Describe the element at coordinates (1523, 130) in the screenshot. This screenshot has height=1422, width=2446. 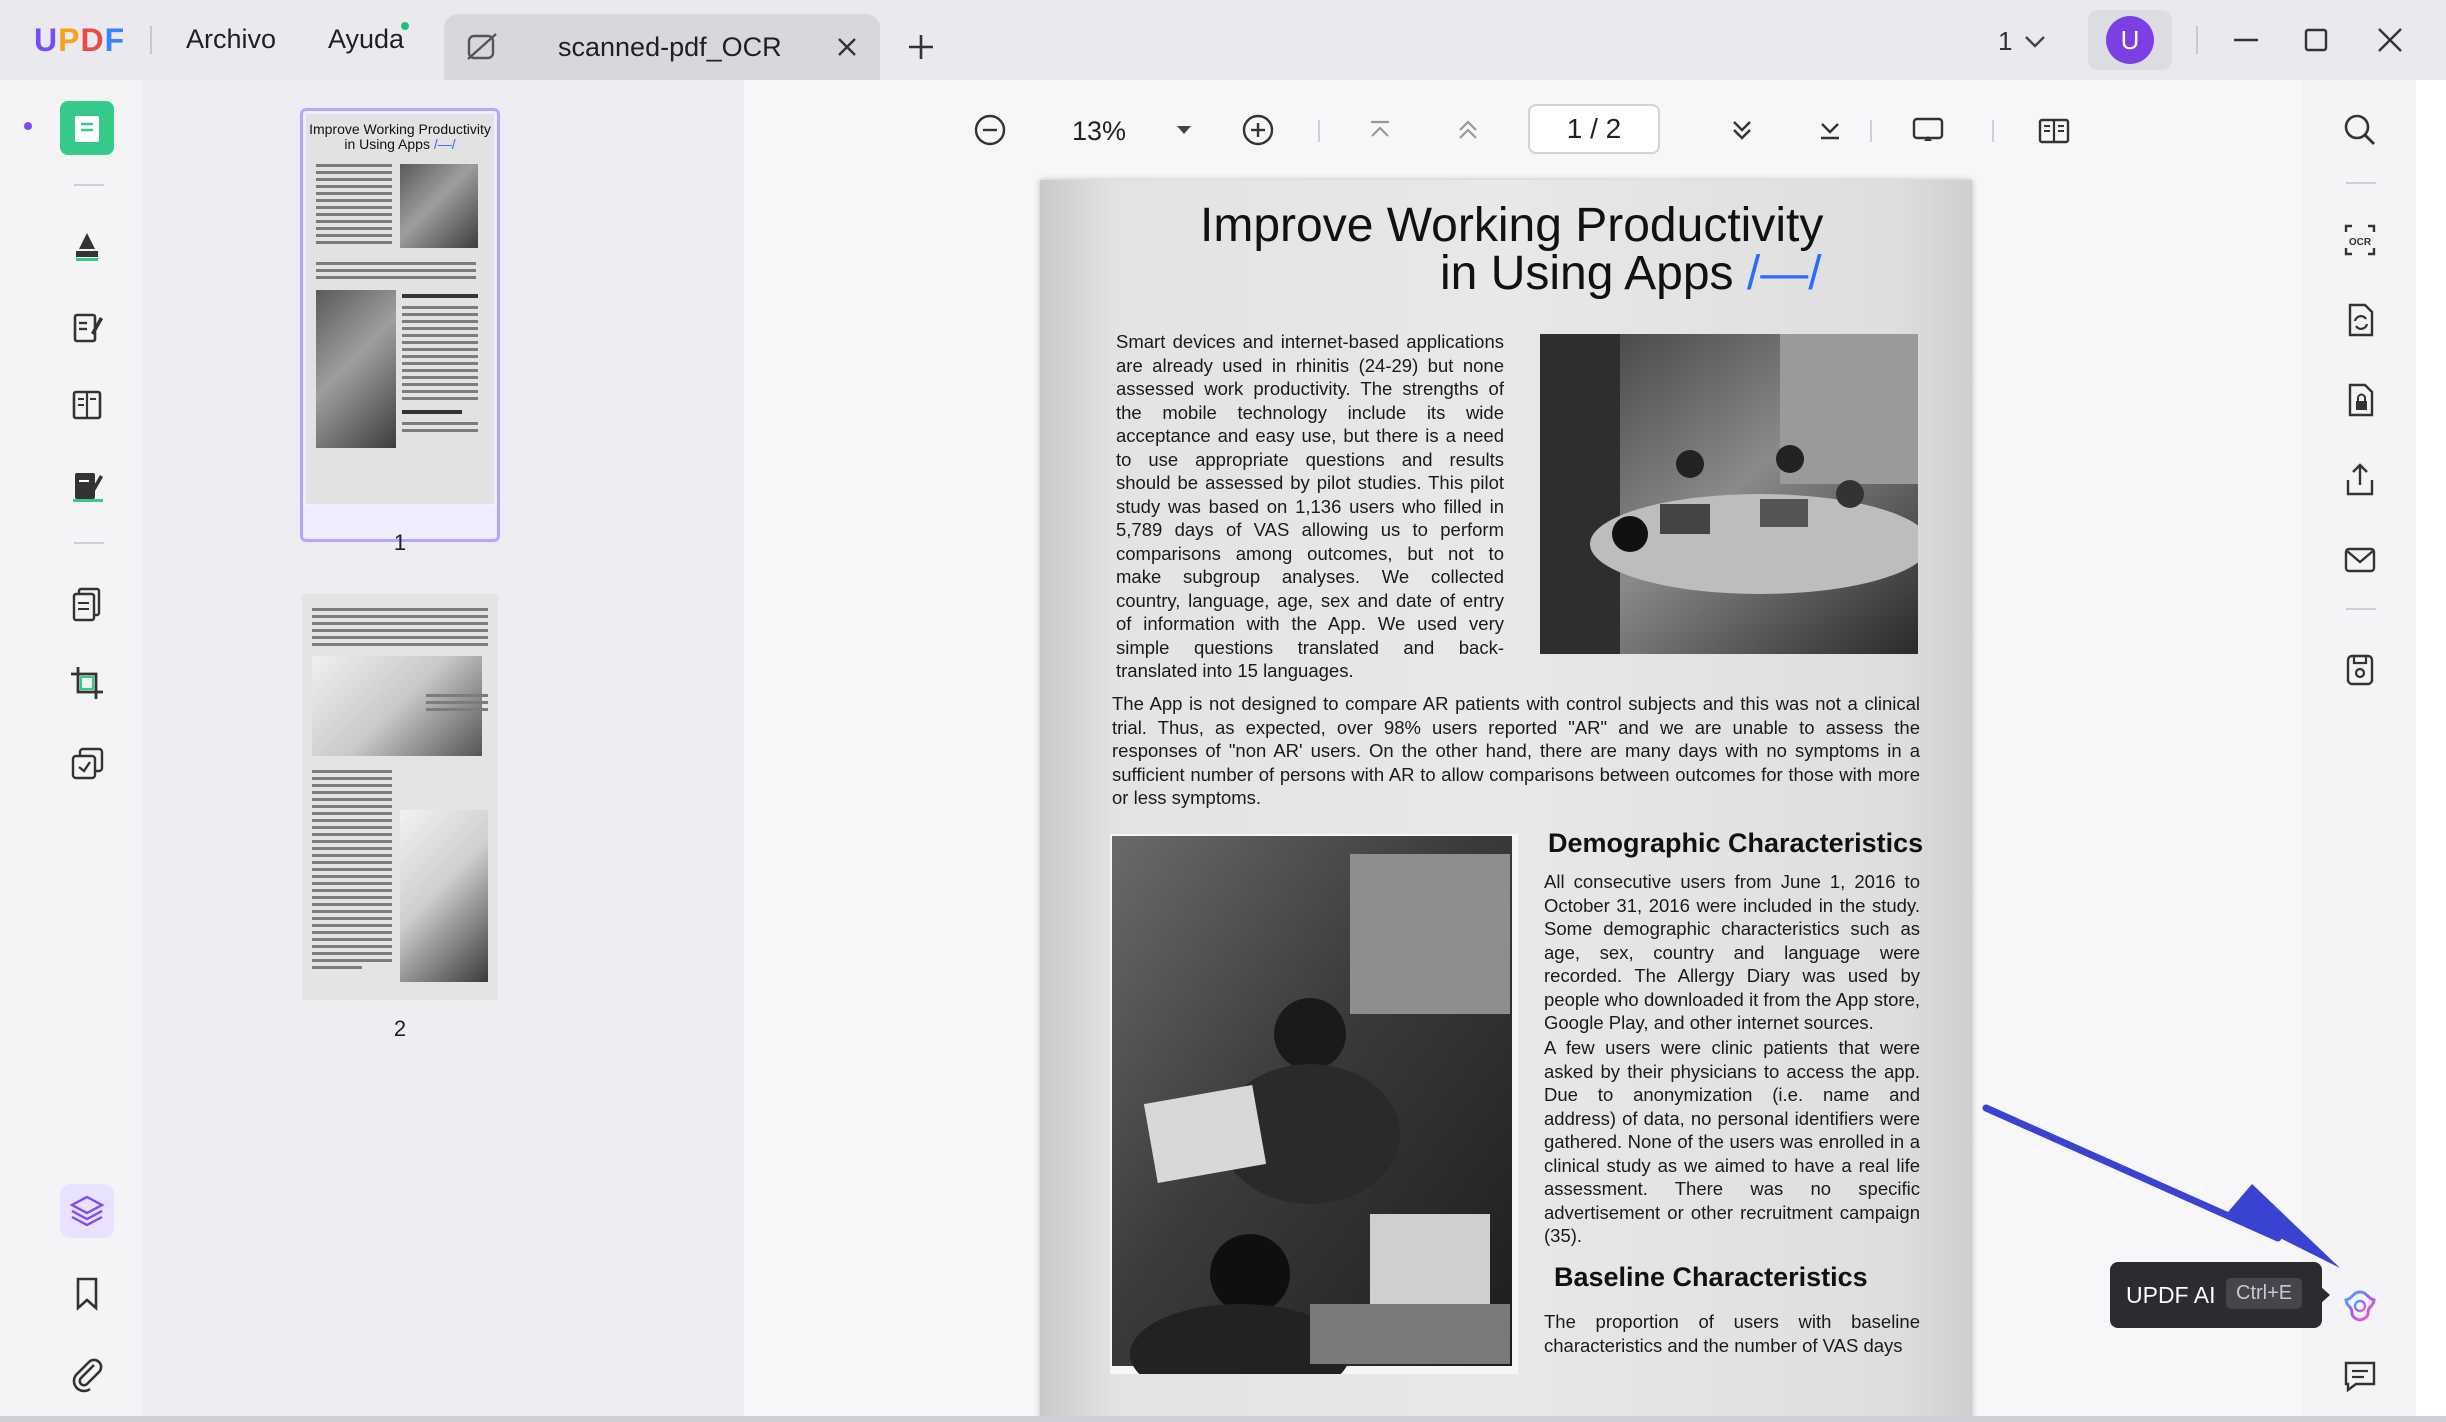
I see `view-toolbar: 13% 1 / 2` at that location.